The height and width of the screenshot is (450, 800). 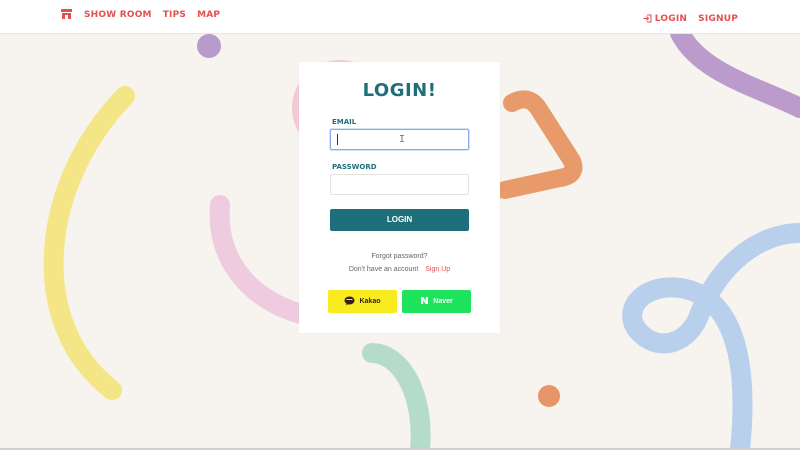 I want to click on email-label: EMAIL, so click(x=344, y=122).